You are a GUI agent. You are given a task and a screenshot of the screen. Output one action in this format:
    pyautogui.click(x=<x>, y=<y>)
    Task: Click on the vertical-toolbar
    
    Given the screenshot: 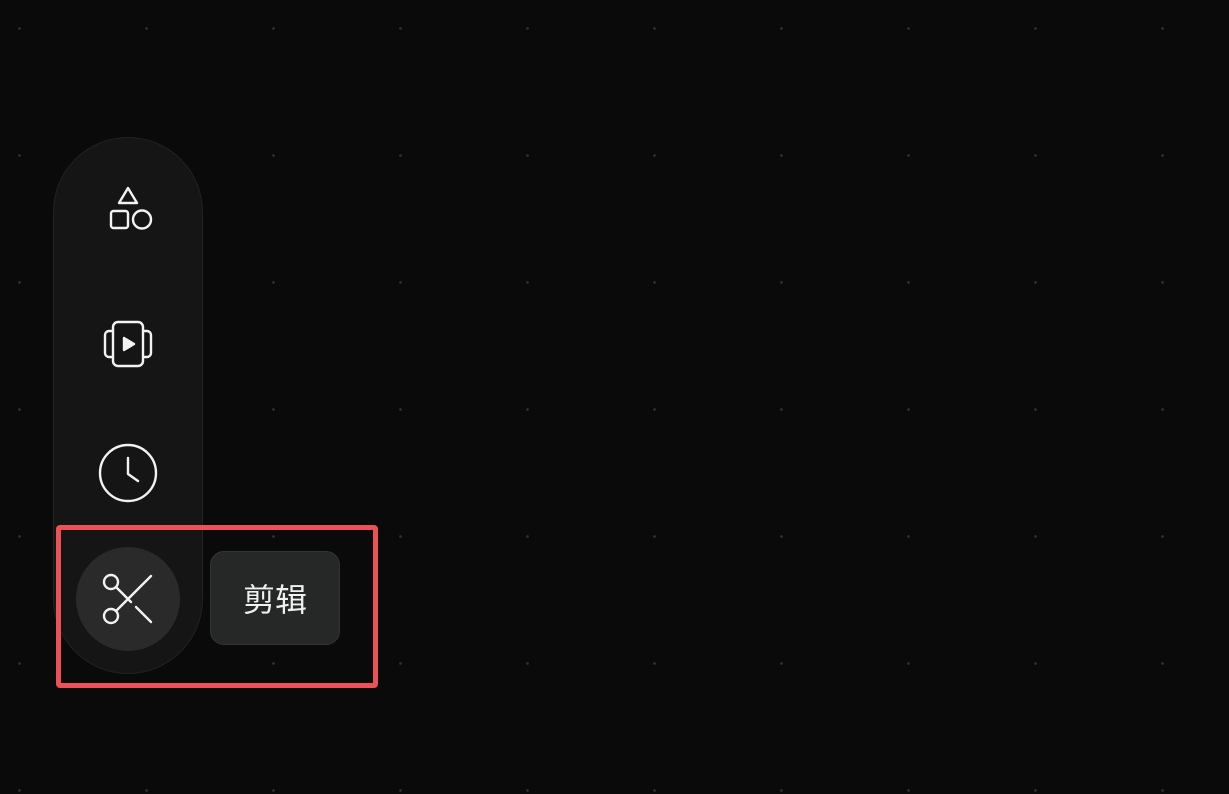 What is the action you would take?
    pyautogui.click(x=128, y=405)
    